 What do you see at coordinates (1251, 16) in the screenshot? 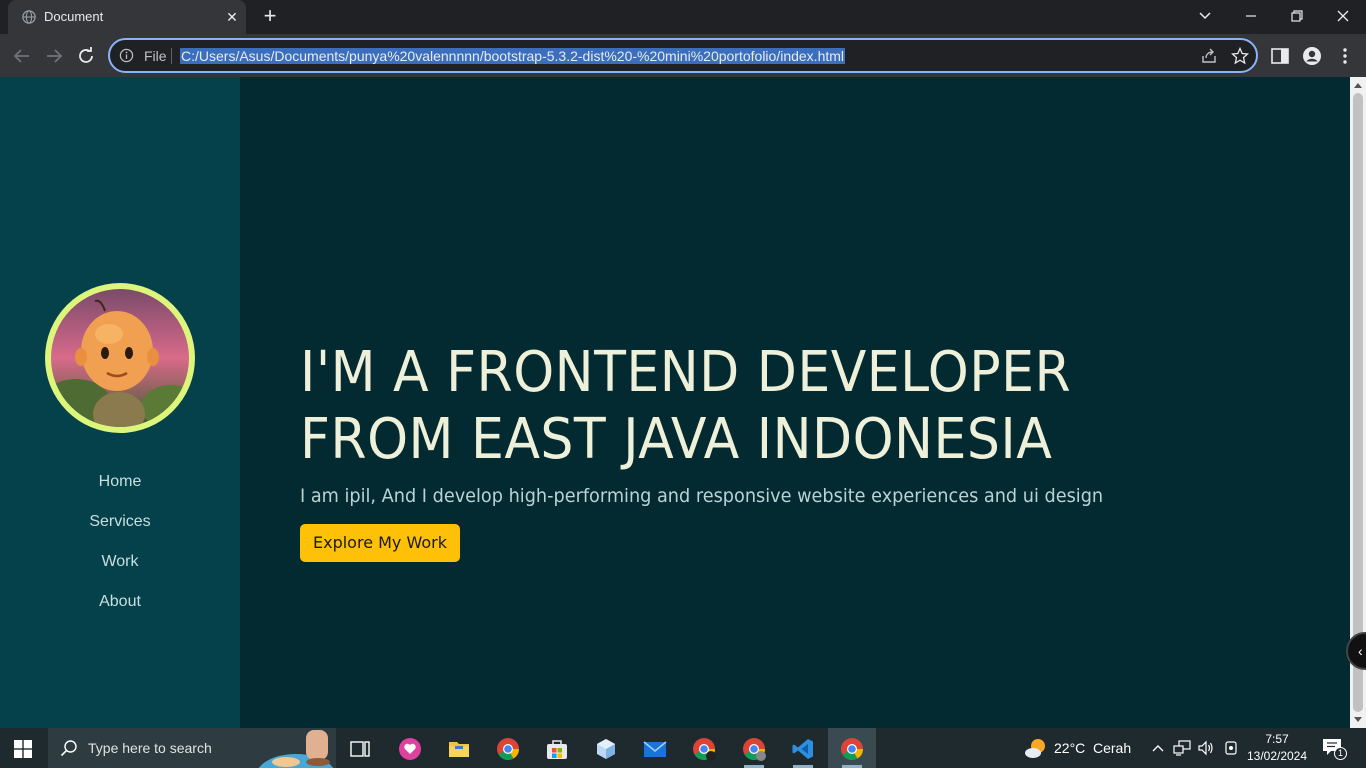
I see `minimize-icon` at bounding box center [1251, 16].